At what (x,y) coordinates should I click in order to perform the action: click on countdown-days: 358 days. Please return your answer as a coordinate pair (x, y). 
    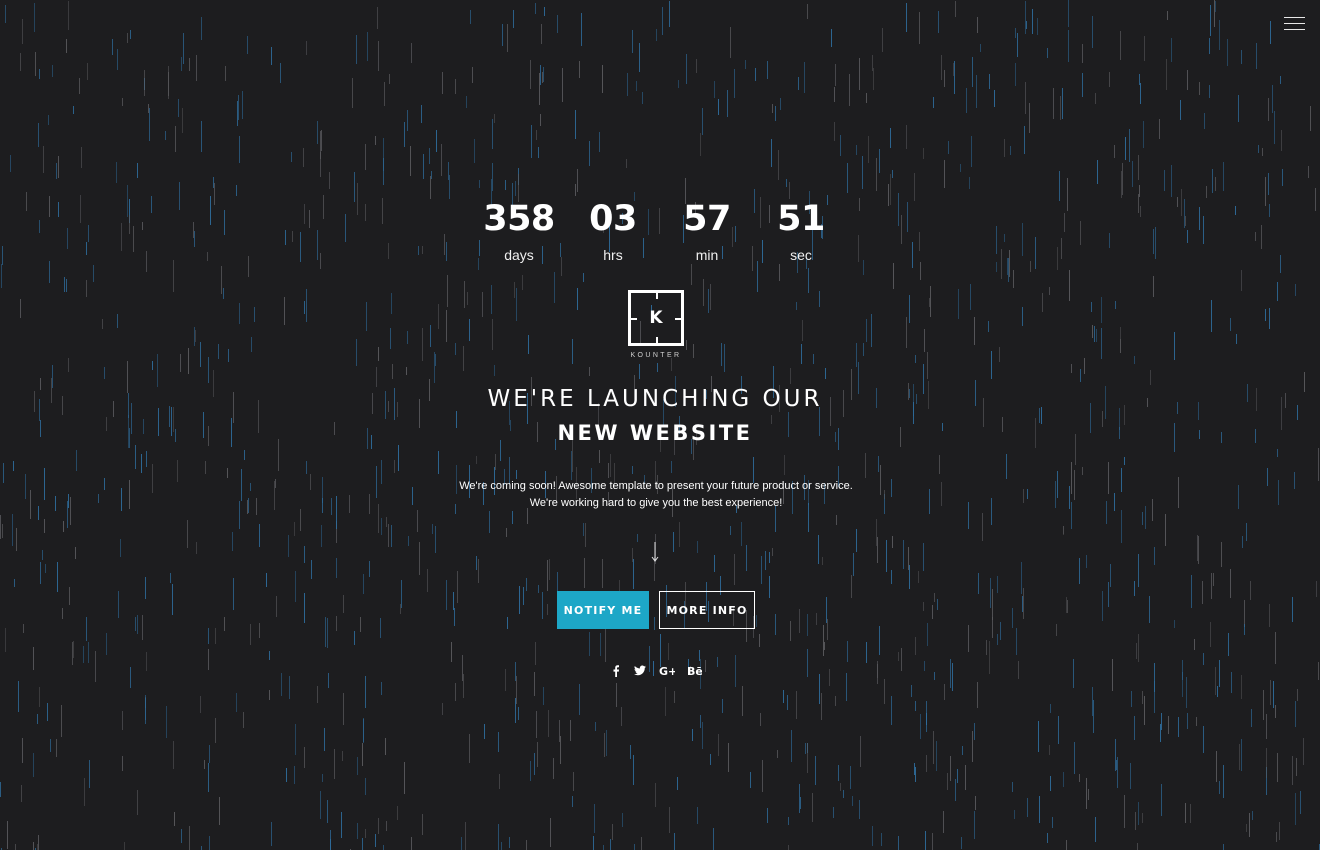
    Looking at the image, I should click on (519, 230).